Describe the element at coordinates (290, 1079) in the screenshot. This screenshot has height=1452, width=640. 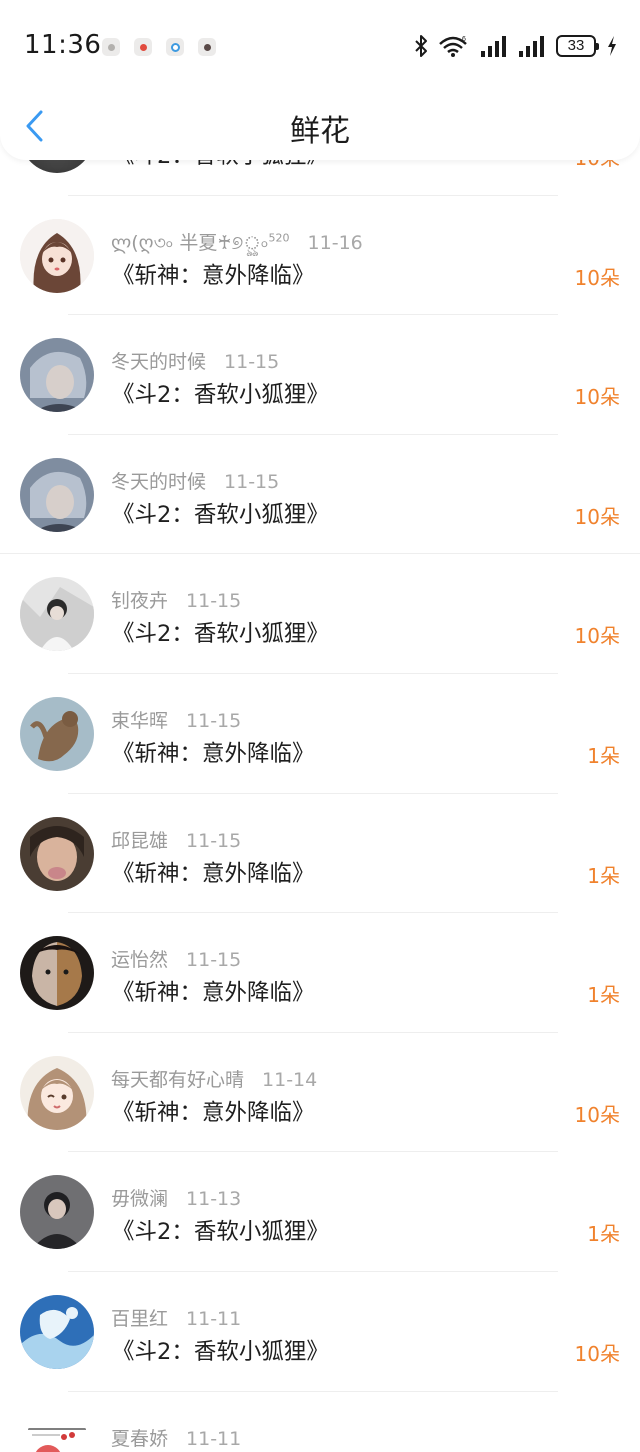
I see `gift-date: 11-14` at that location.